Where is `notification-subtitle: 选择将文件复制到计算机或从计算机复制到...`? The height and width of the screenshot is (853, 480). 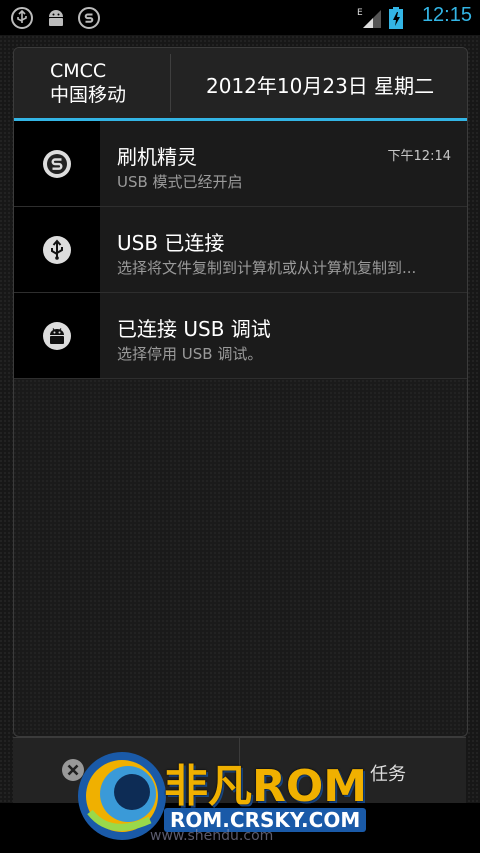 notification-subtitle: 选择将文件复制到计算机或从计算机复制到... is located at coordinates (267, 268).